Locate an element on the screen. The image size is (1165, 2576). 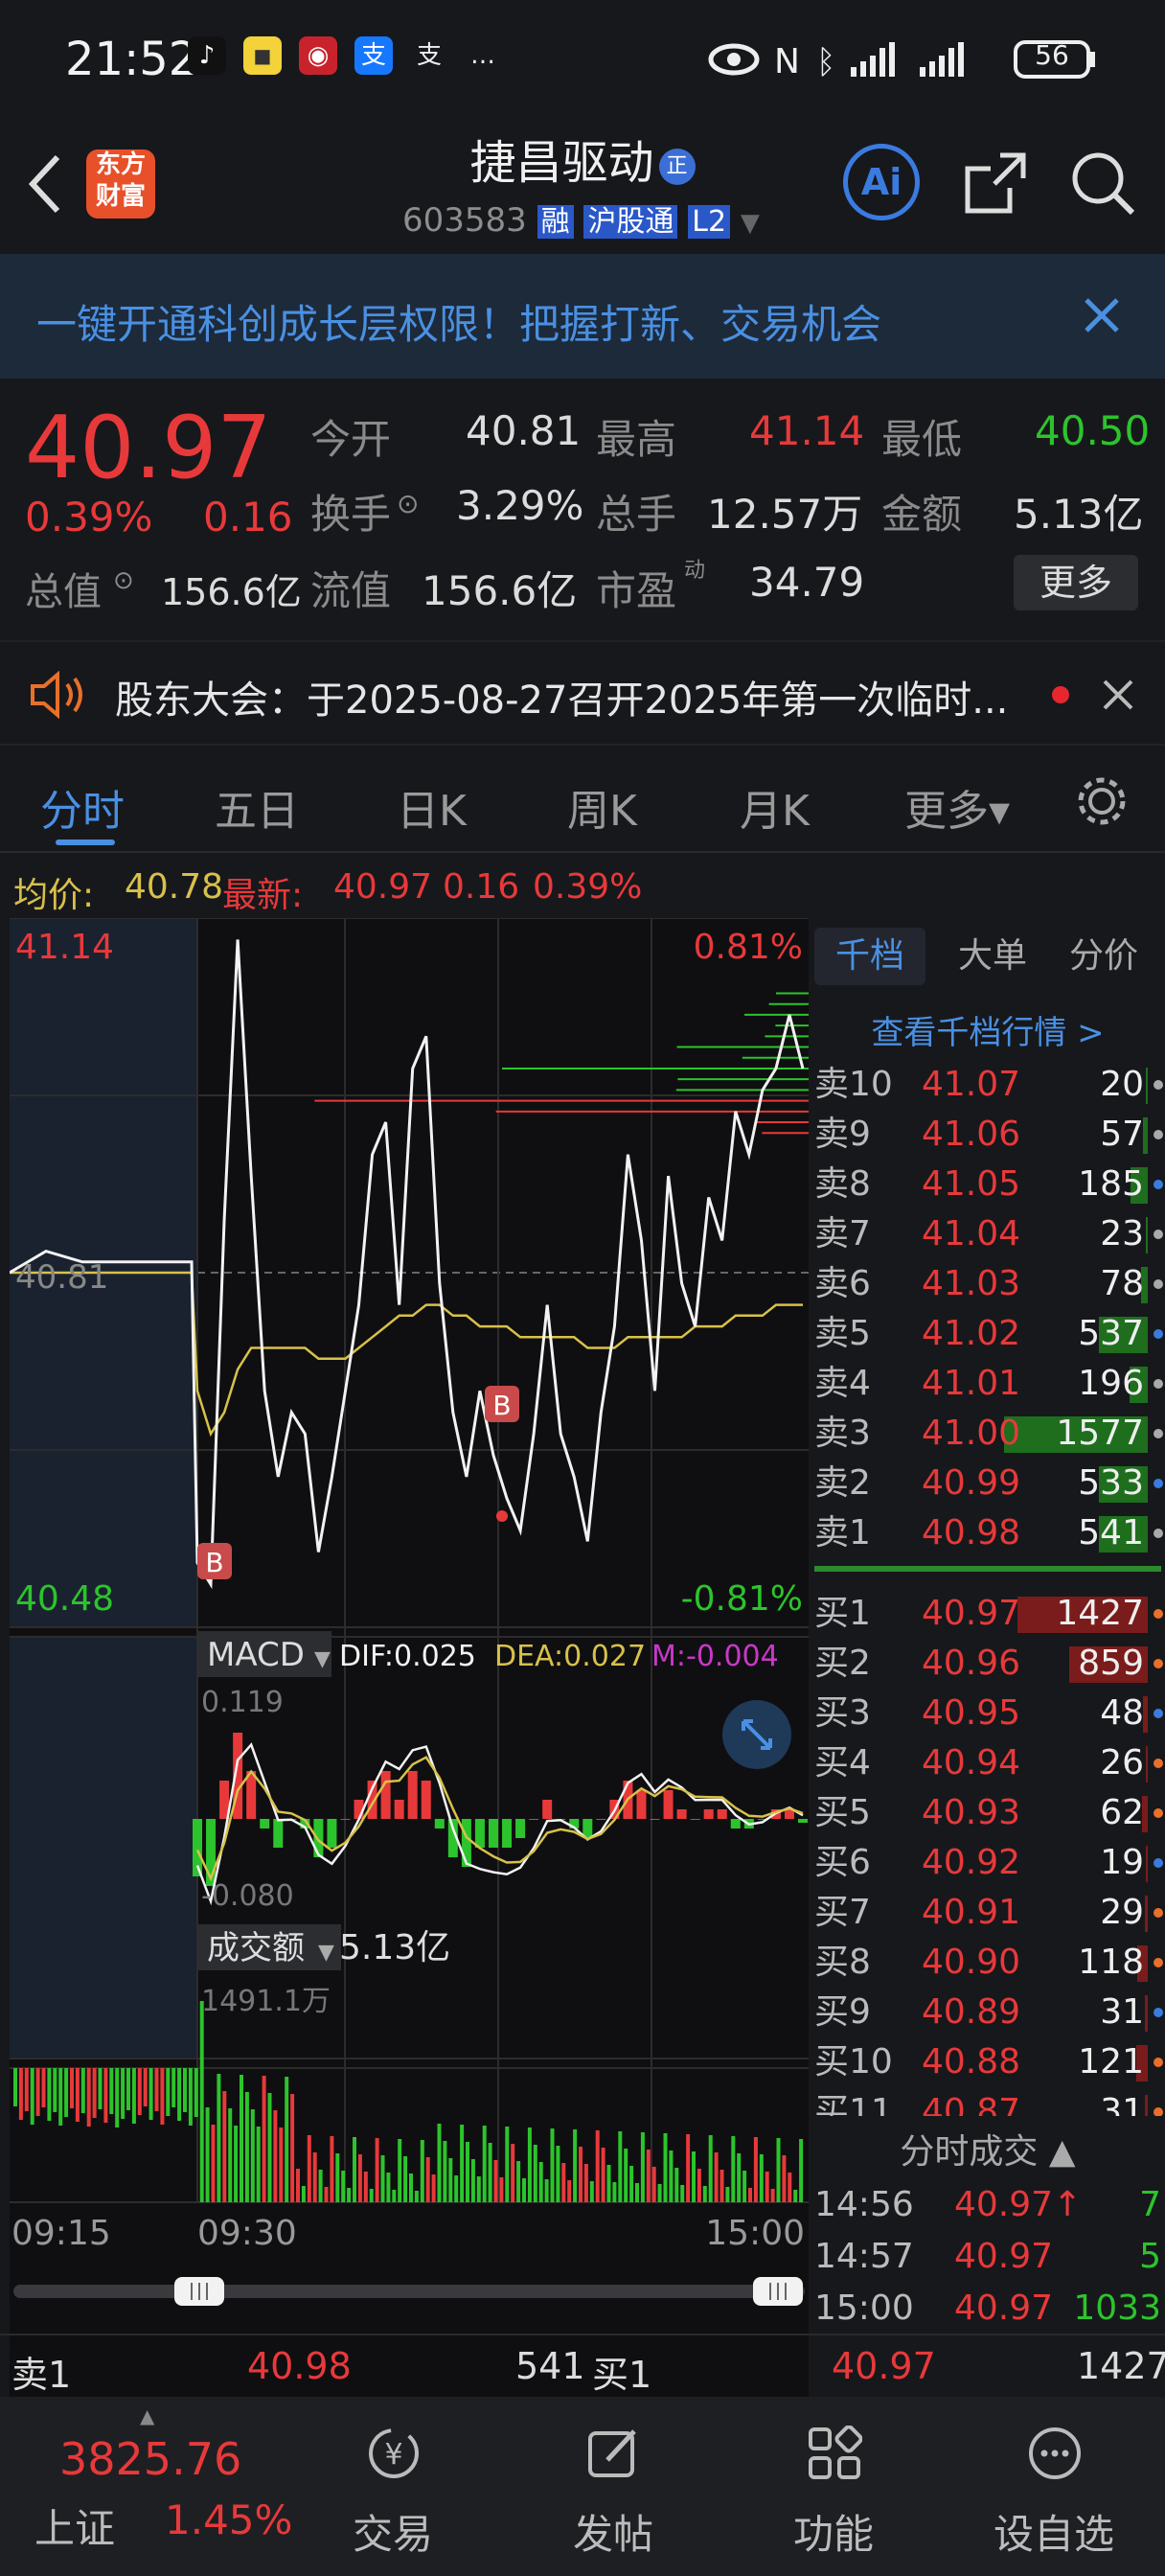
volume-value: 12.57万 is located at coordinates (785, 514).